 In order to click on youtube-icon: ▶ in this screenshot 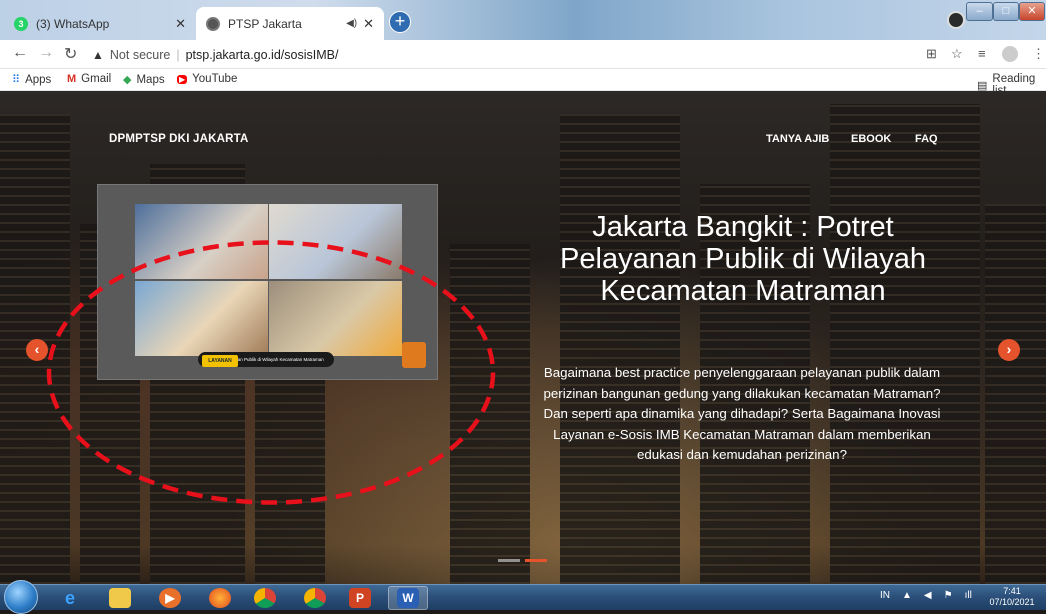, I will do `click(182, 79)`.